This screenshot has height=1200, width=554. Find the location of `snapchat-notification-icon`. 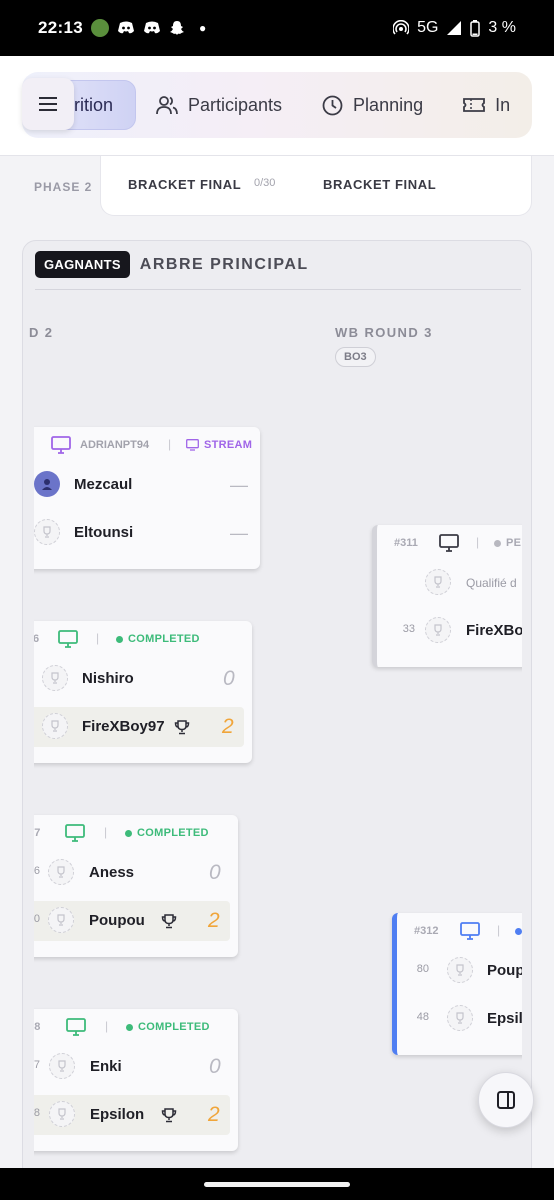

snapchat-notification-icon is located at coordinates (176, 28).